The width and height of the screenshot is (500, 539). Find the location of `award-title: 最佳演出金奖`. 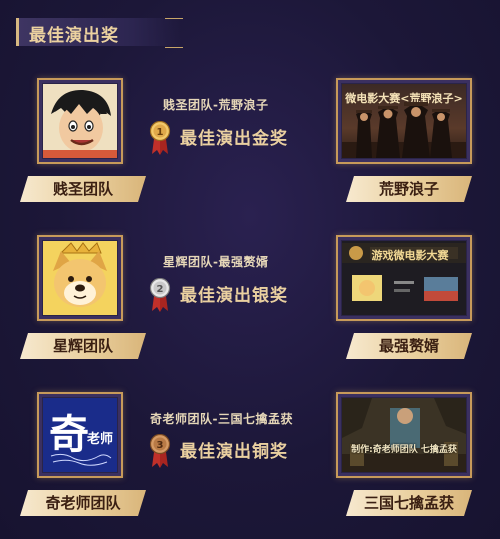

award-title: 最佳演出金奖 is located at coordinates (234, 139).